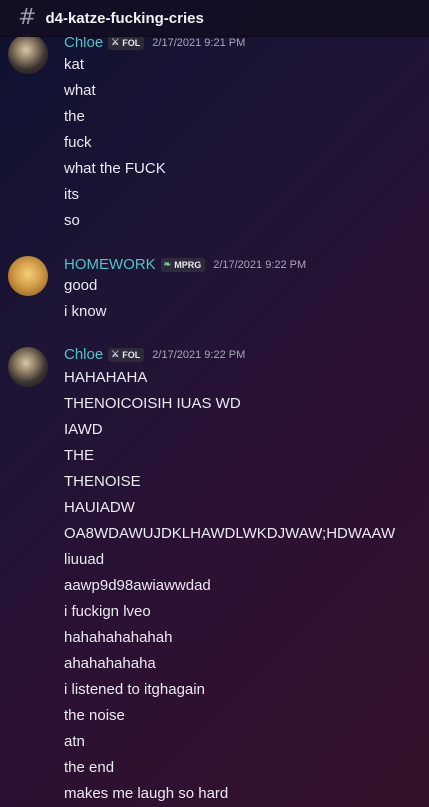 The width and height of the screenshot is (429, 807). What do you see at coordinates (74, 116) in the screenshot?
I see `message-line: the` at bounding box center [74, 116].